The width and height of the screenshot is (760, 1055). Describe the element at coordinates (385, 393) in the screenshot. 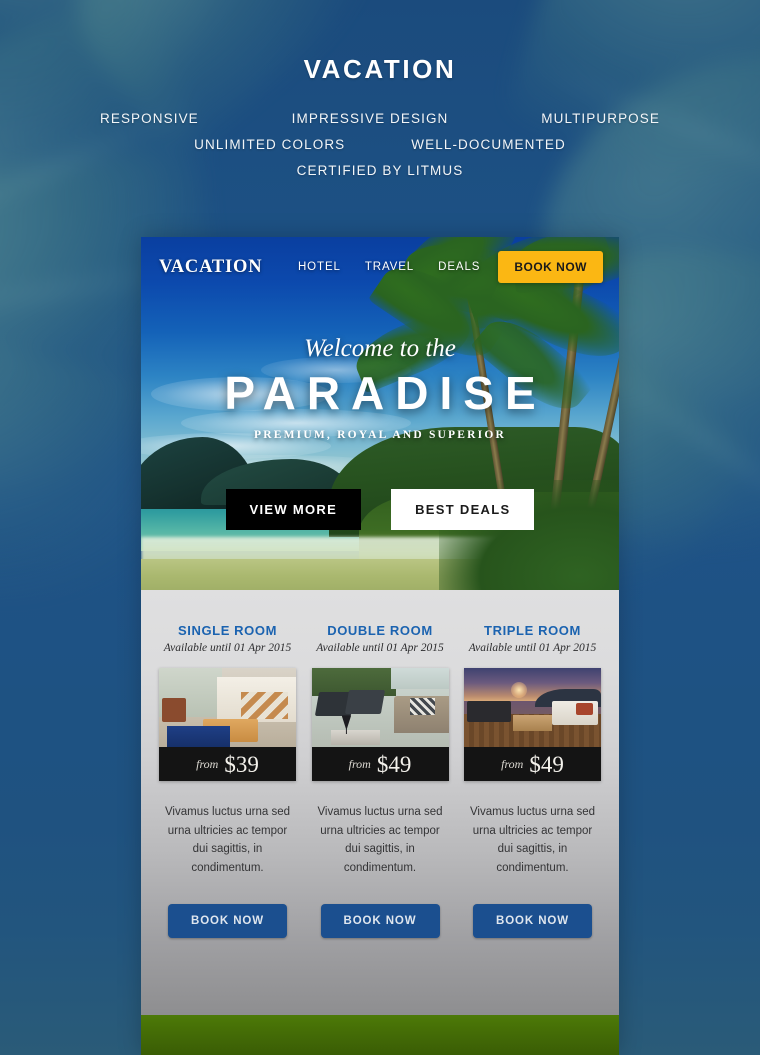

I see `hero-headline: PARADISE` at that location.